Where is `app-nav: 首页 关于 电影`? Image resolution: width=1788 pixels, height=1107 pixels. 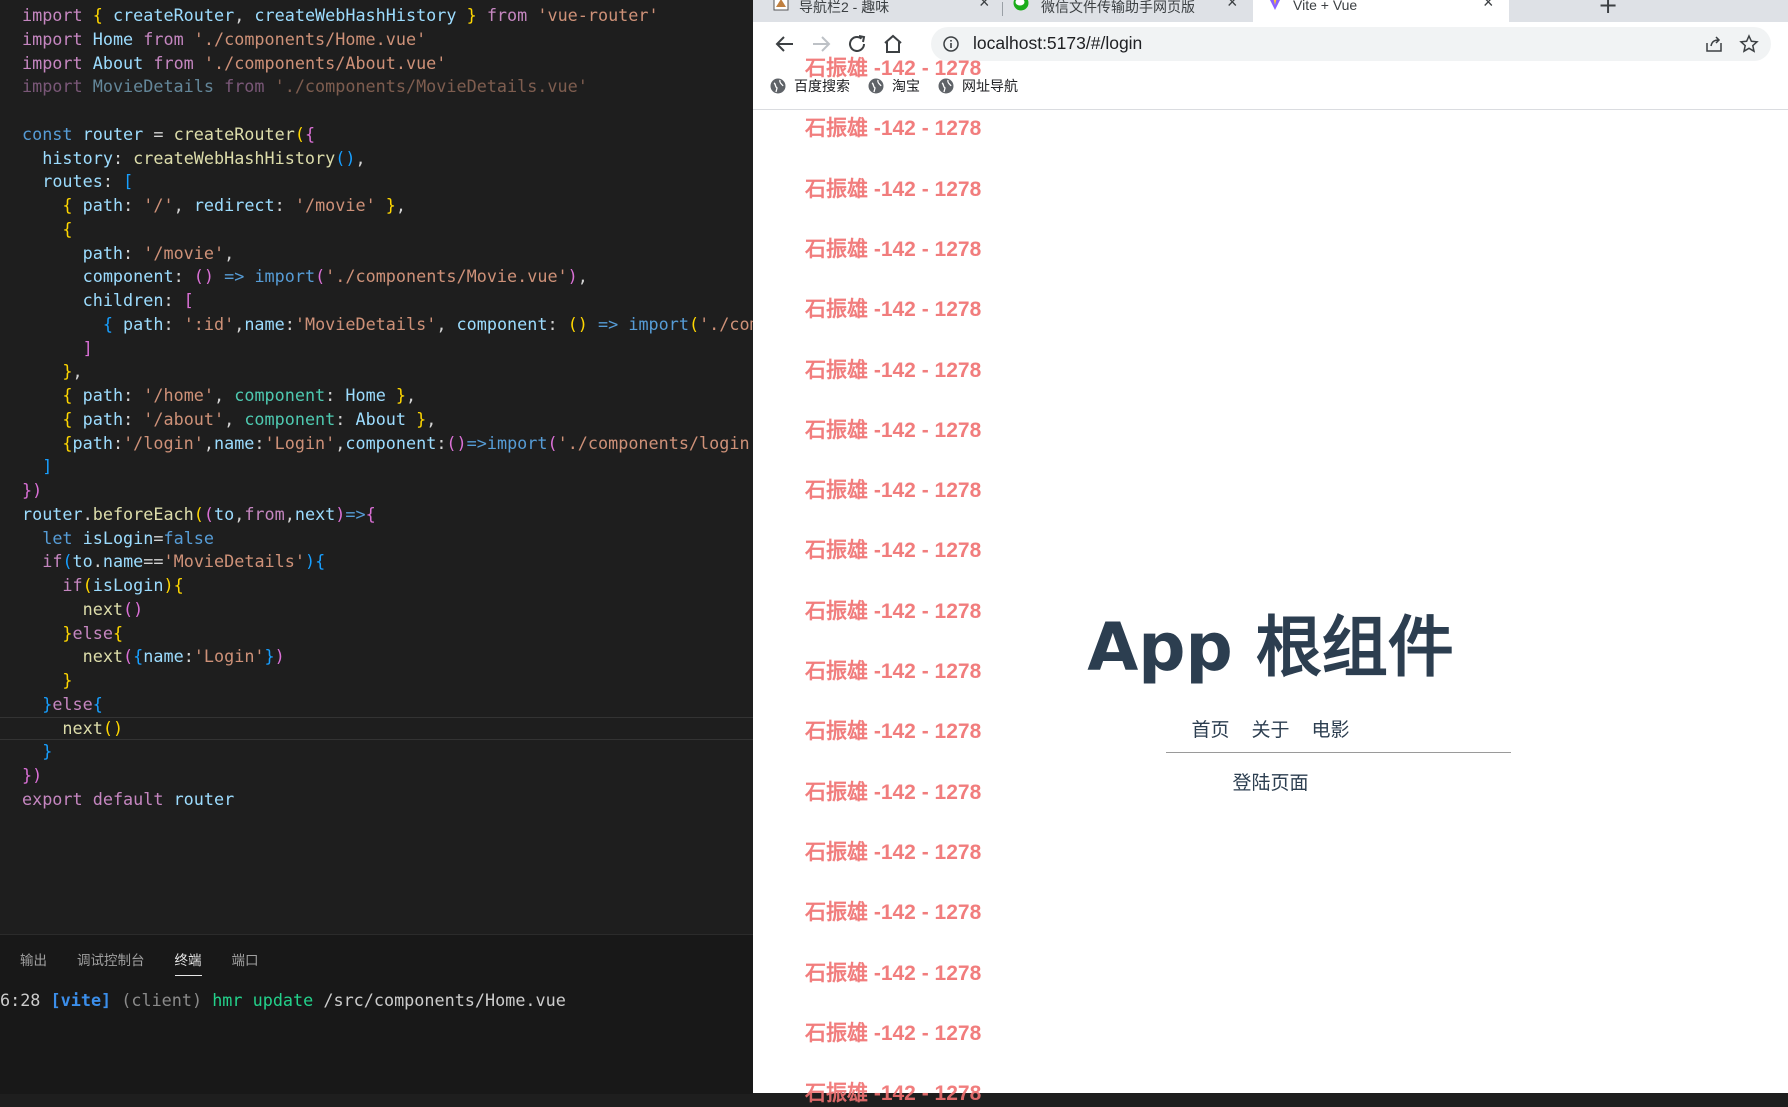 app-nav: 首页 关于 电影 is located at coordinates (1270, 728).